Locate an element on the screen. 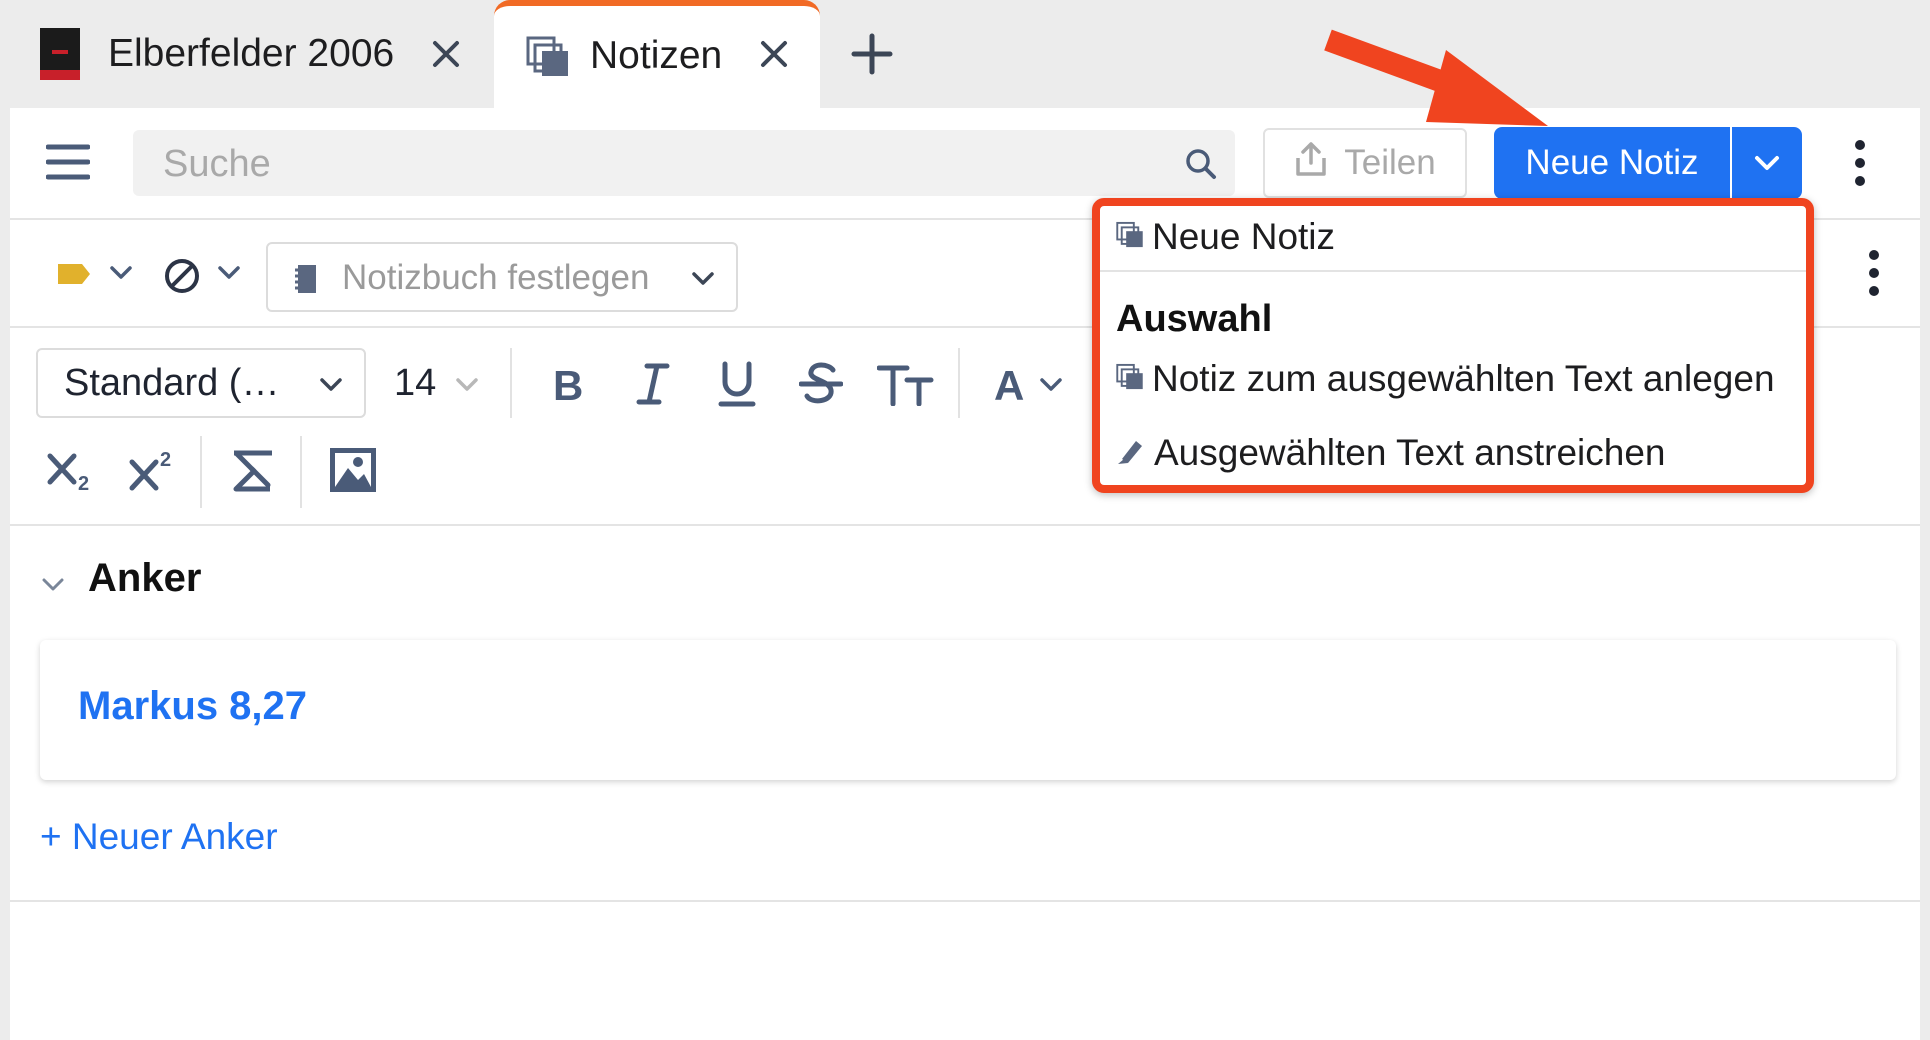 The width and height of the screenshot is (1930, 1040). font-color-icon: A is located at coordinates (1010, 384).